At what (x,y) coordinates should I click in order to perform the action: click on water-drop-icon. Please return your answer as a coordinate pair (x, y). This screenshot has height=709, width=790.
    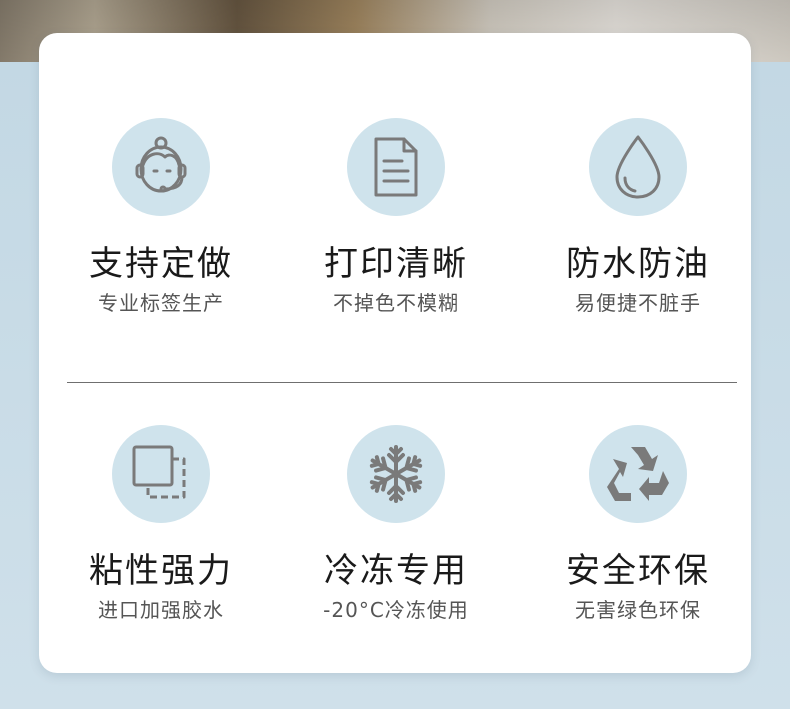
    Looking at the image, I should click on (638, 167).